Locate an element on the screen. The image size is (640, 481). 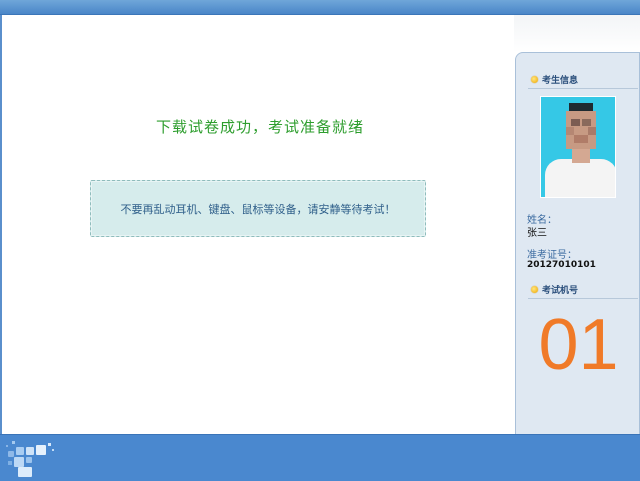
notice-box: 不要再乱动耳机、键盘、鼠标等设备，请安静等待考试！ is located at coordinates (258, 208).